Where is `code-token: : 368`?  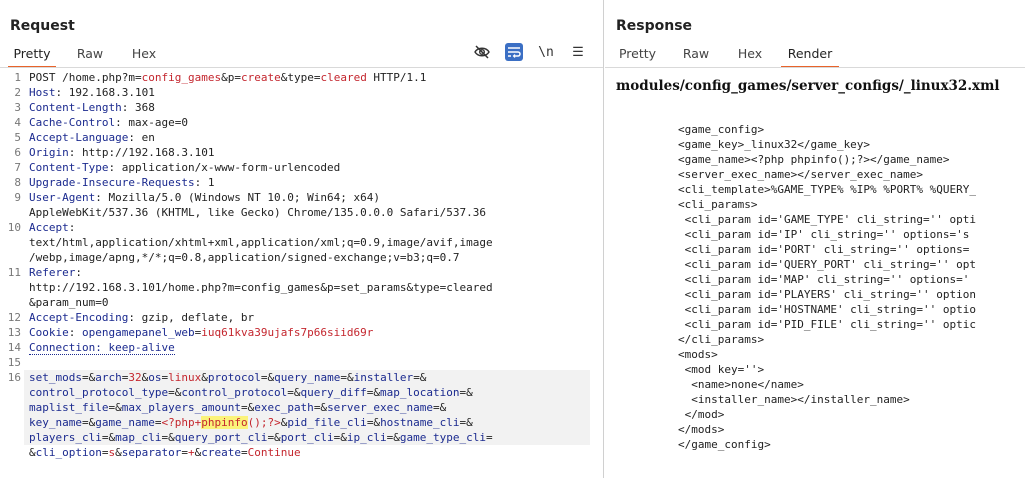
code-token: : 368 is located at coordinates (138, 107).